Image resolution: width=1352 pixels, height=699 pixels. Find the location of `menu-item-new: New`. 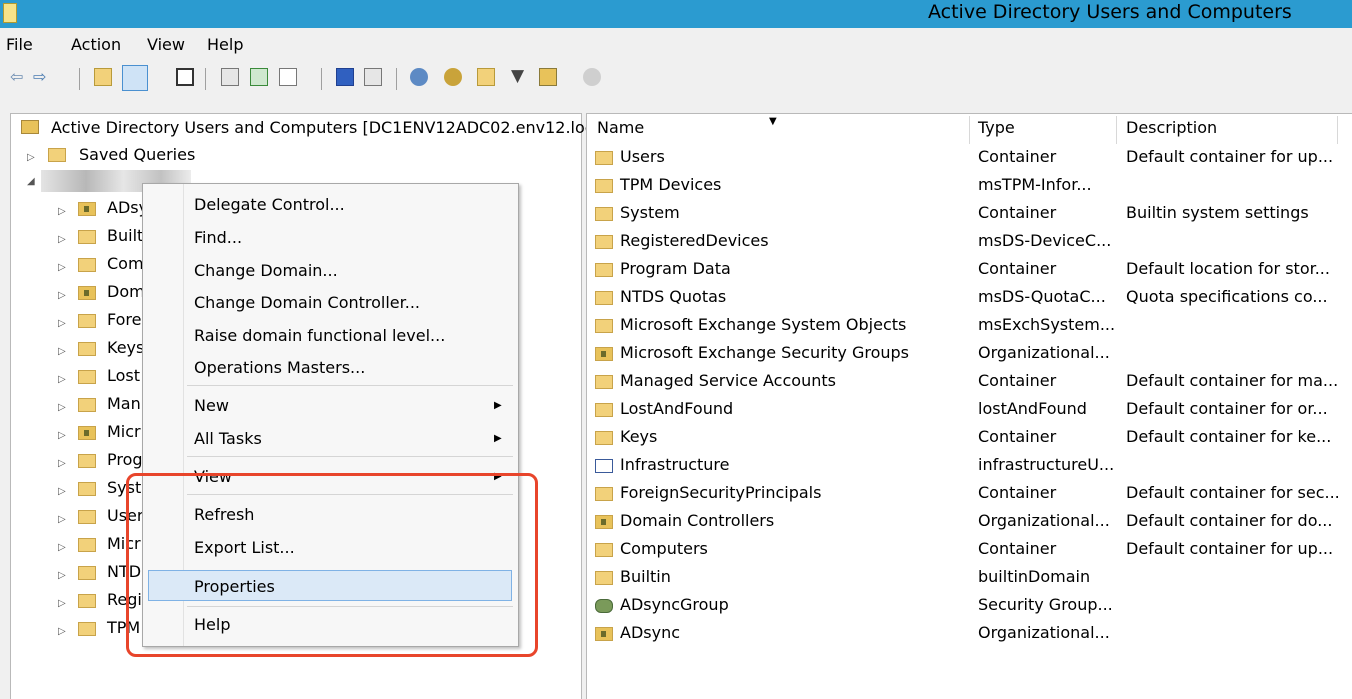

menu-item-new: New is located at coordinates (211, 405).